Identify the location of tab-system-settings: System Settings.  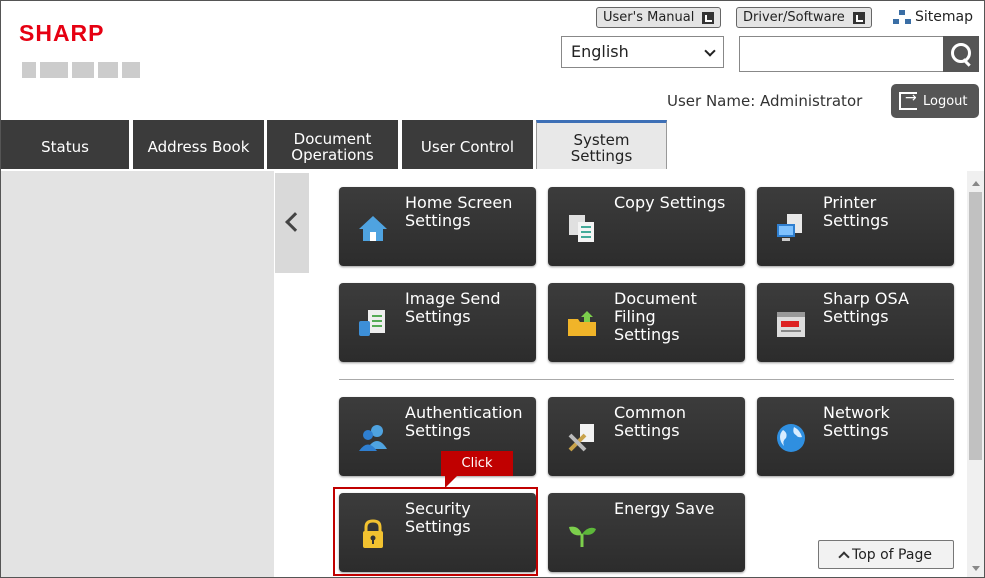
(601, 144).